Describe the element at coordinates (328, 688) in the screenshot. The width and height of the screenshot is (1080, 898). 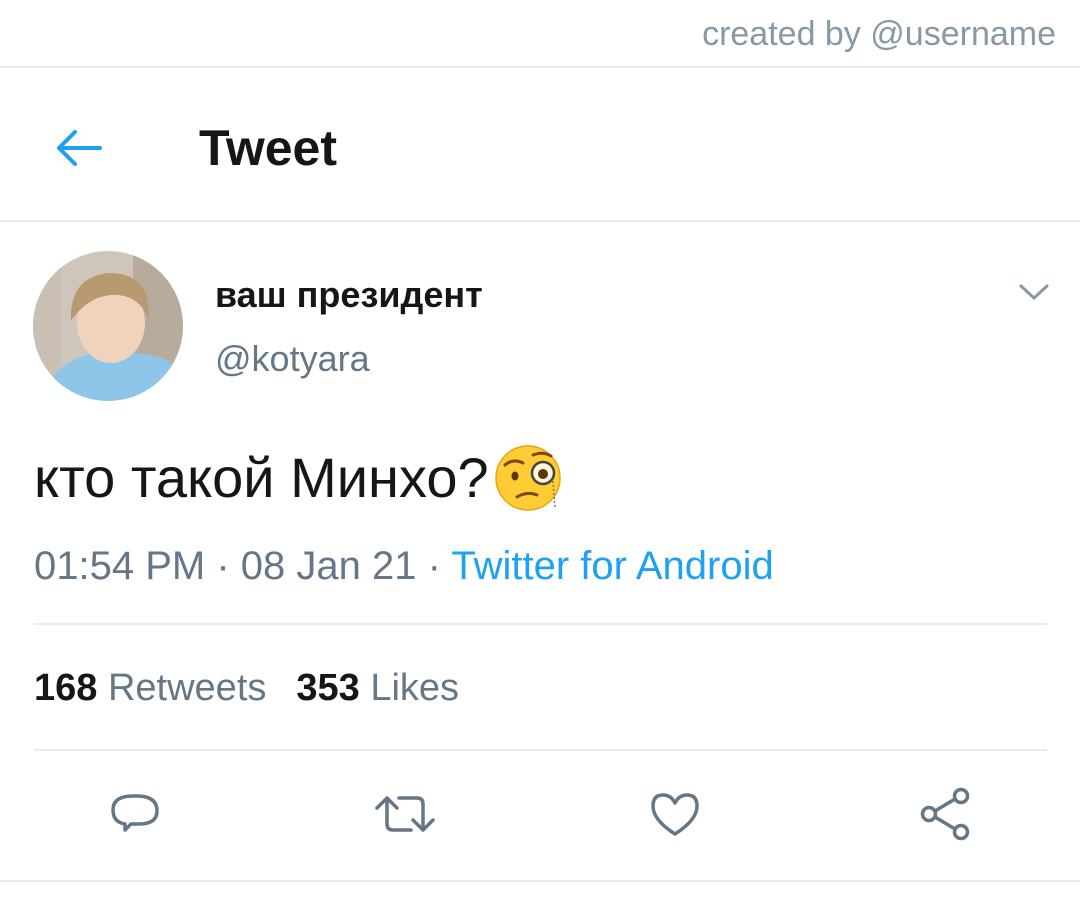
I see `likes-count: 353` at that location.